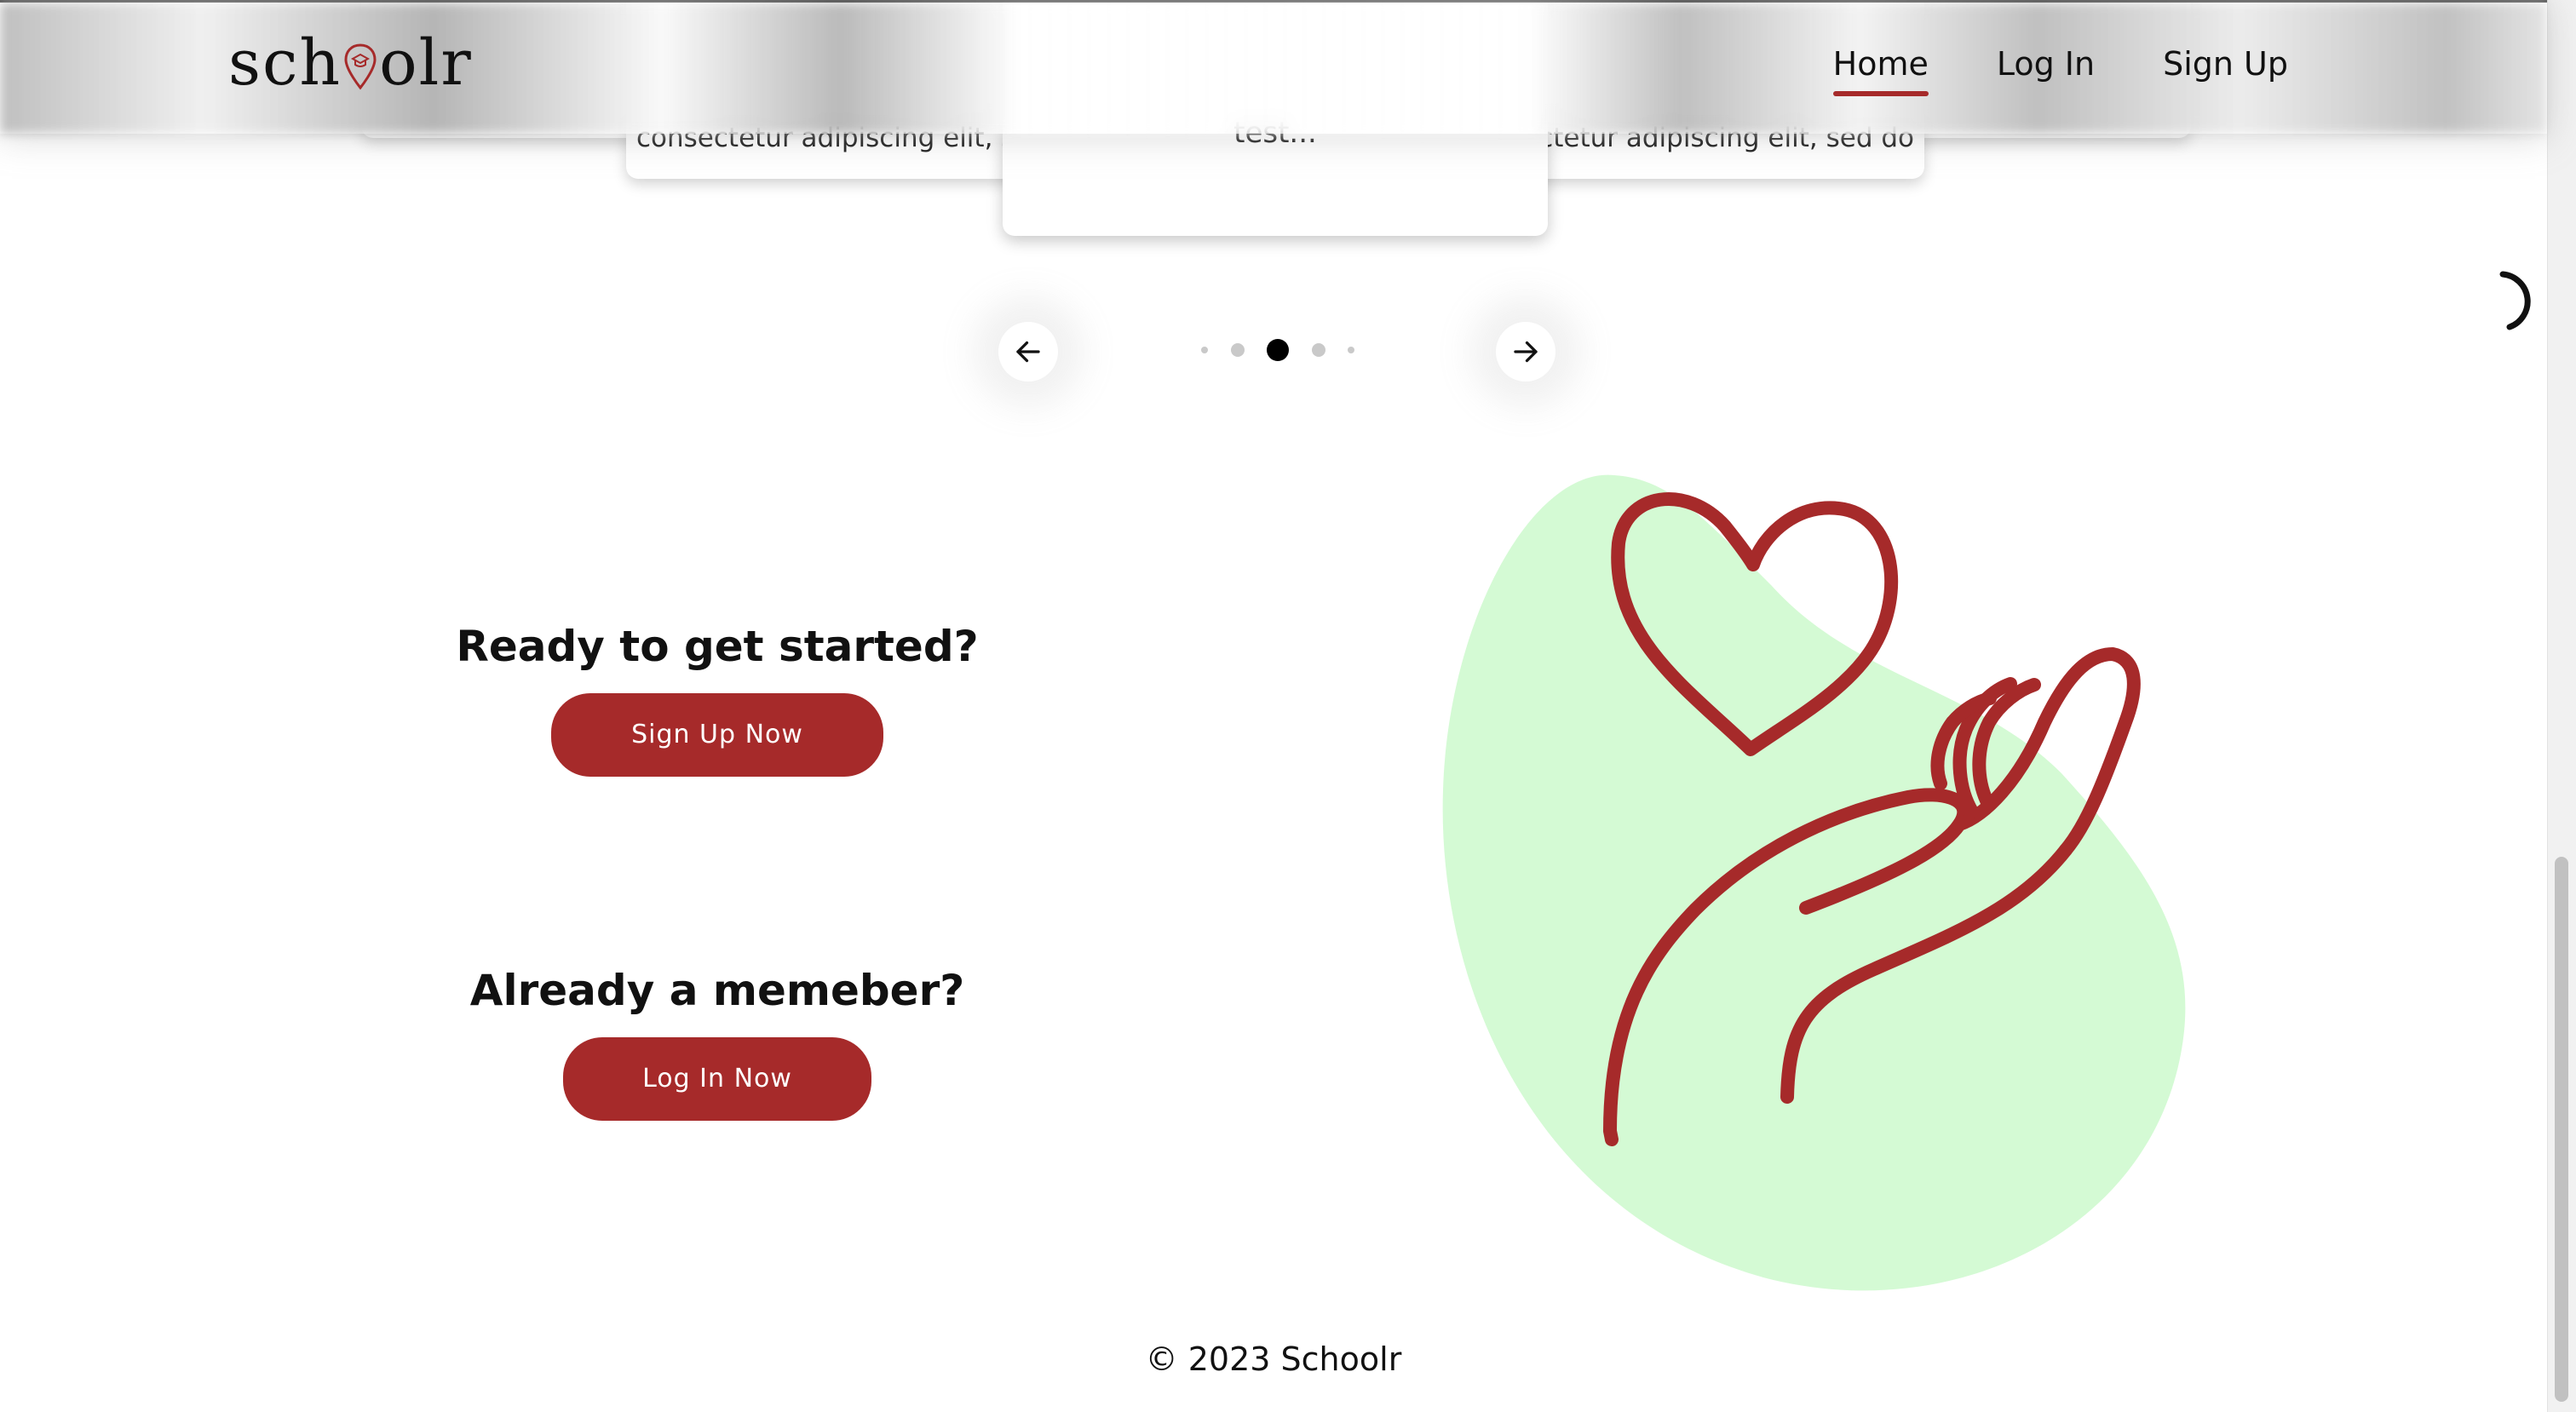  What do you see at coordinates (2562, 1129) in the screenshot?
I see `scrollbar-thumb` at bounding box center [2562, 1129].